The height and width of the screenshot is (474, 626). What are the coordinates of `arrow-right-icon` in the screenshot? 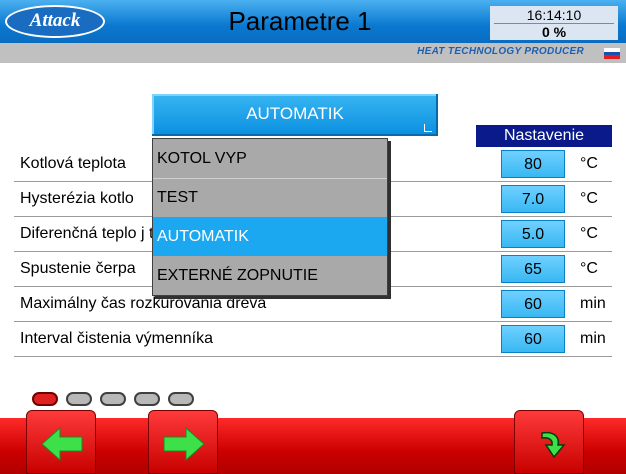 It's located at (184, 444).